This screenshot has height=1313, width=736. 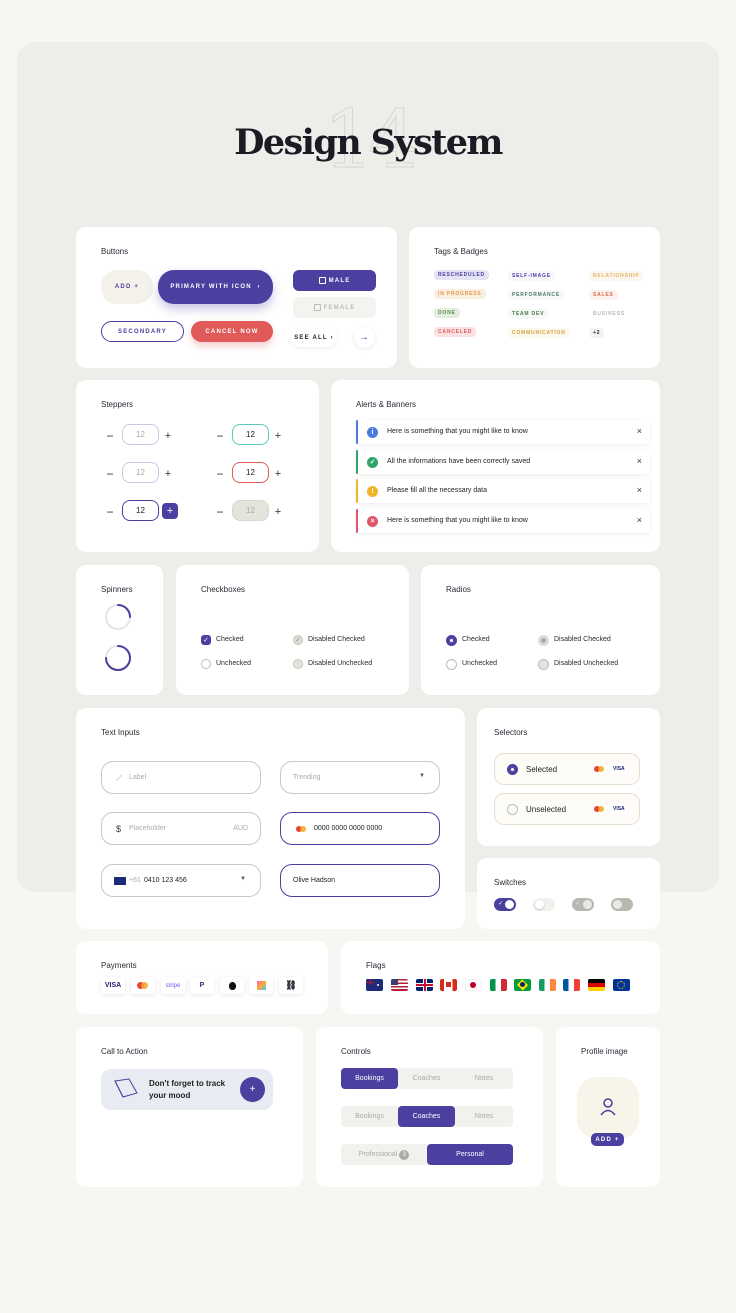 I want to click on cancel-now-button: CANCEL NOW, so click(x=232, y=331).